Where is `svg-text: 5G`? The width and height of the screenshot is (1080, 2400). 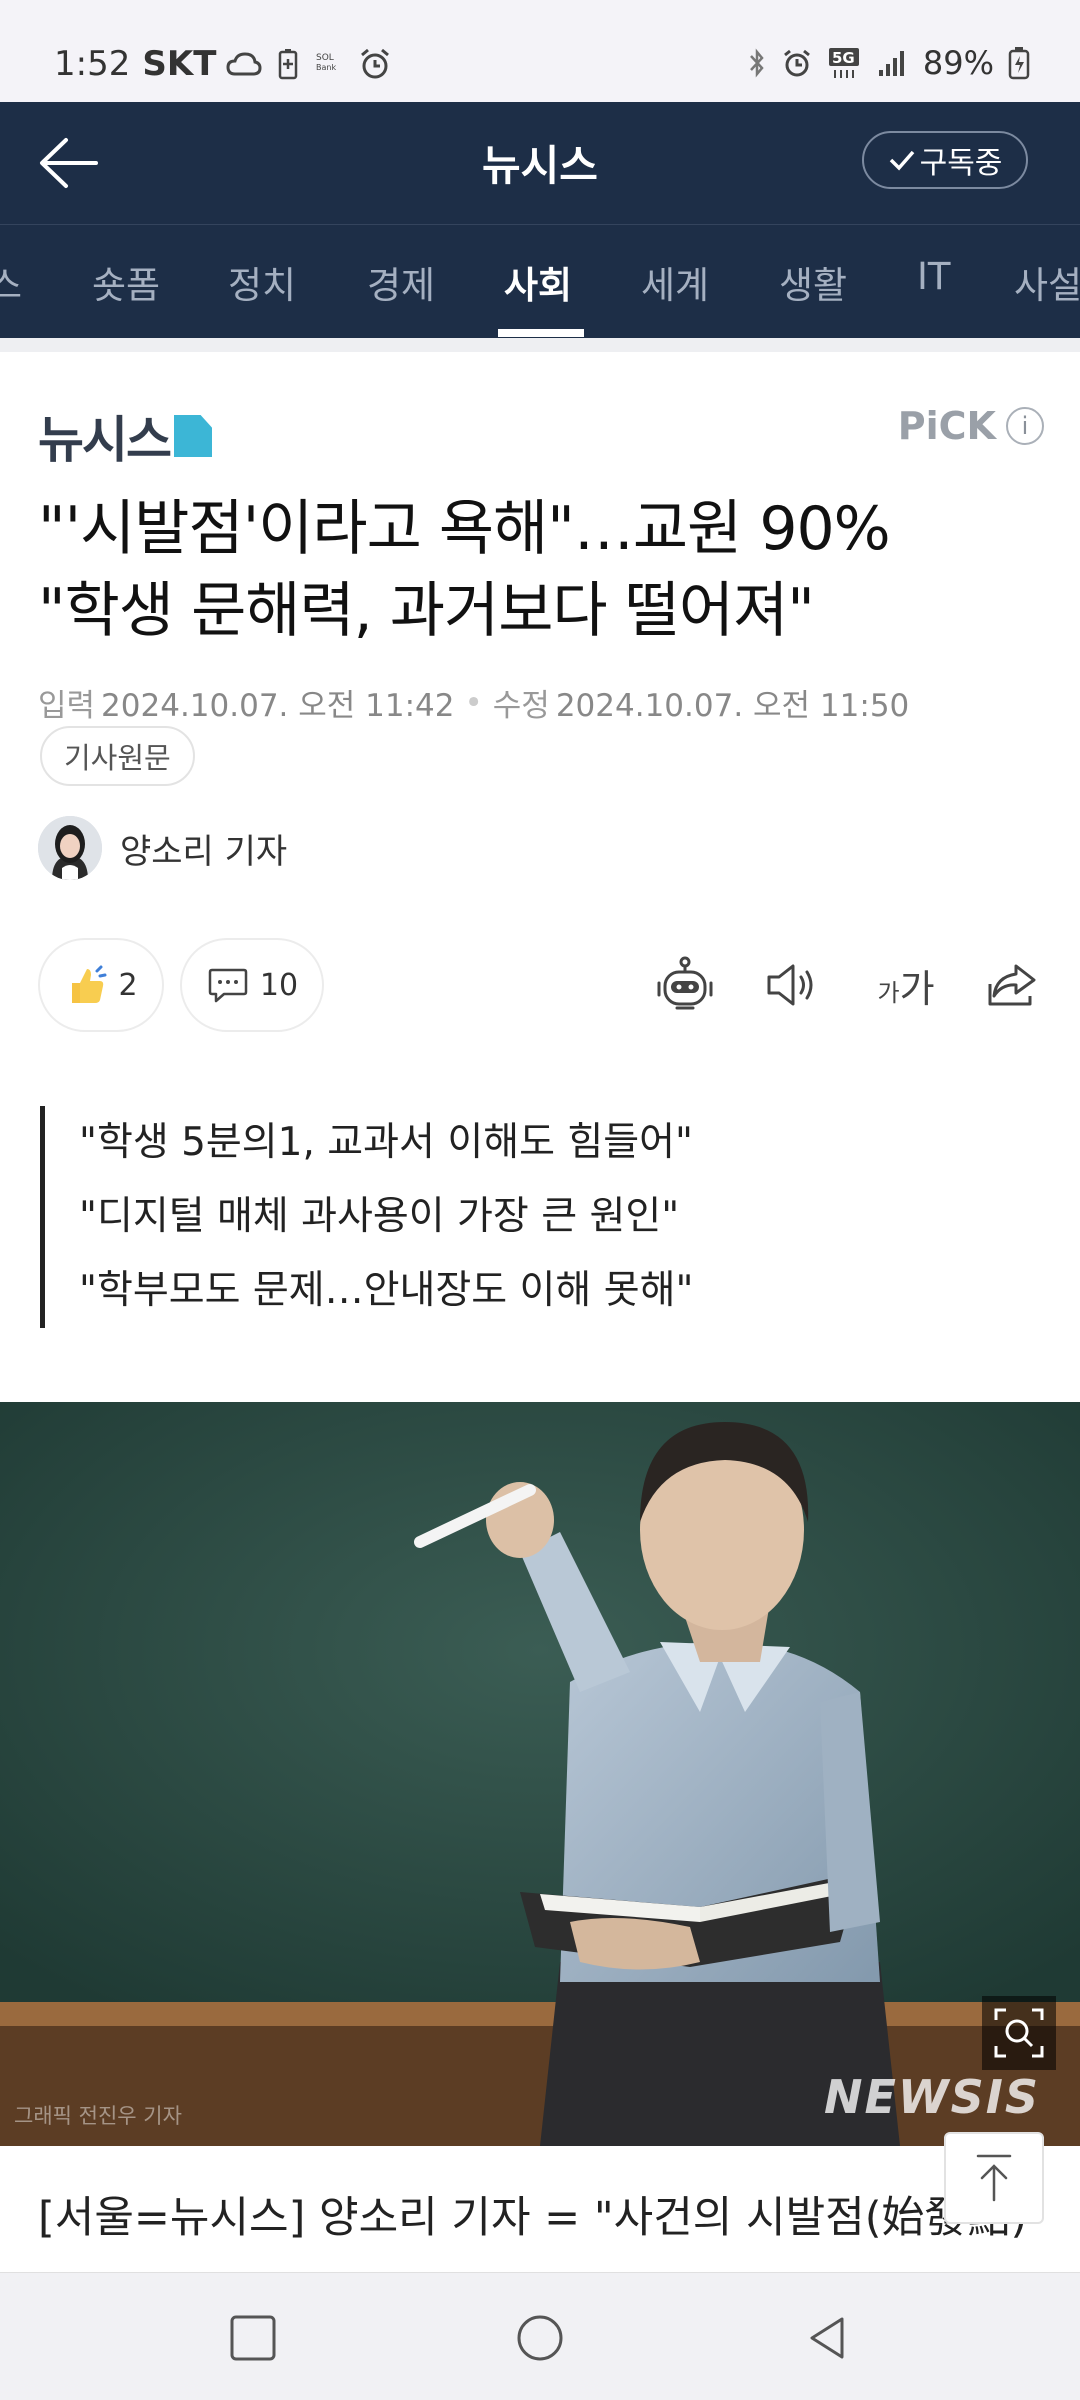
svg-text: 5G is located at coordinates (843, 58).